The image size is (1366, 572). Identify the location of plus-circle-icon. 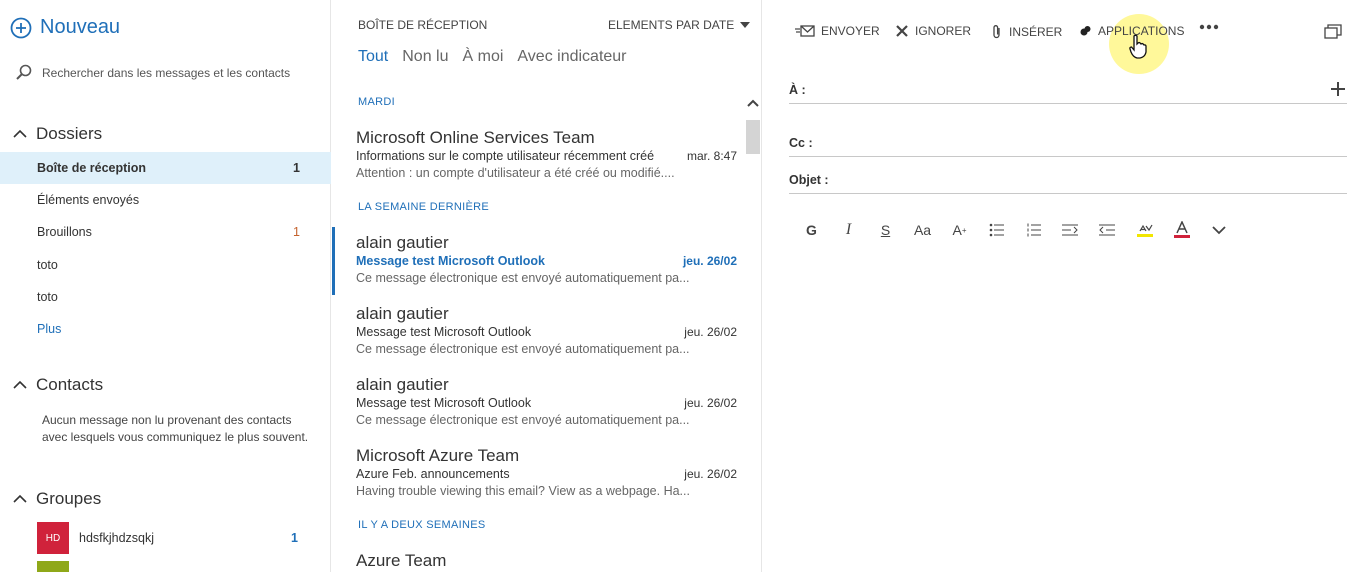
(21, 28).